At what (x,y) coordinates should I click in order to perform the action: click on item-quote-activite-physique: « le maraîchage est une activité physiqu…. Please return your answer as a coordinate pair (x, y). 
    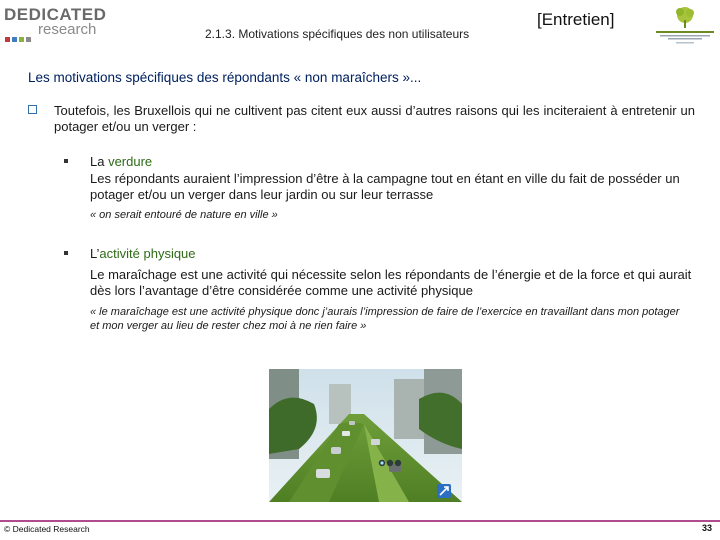
    Looking at the image, I should click on (385, 319).